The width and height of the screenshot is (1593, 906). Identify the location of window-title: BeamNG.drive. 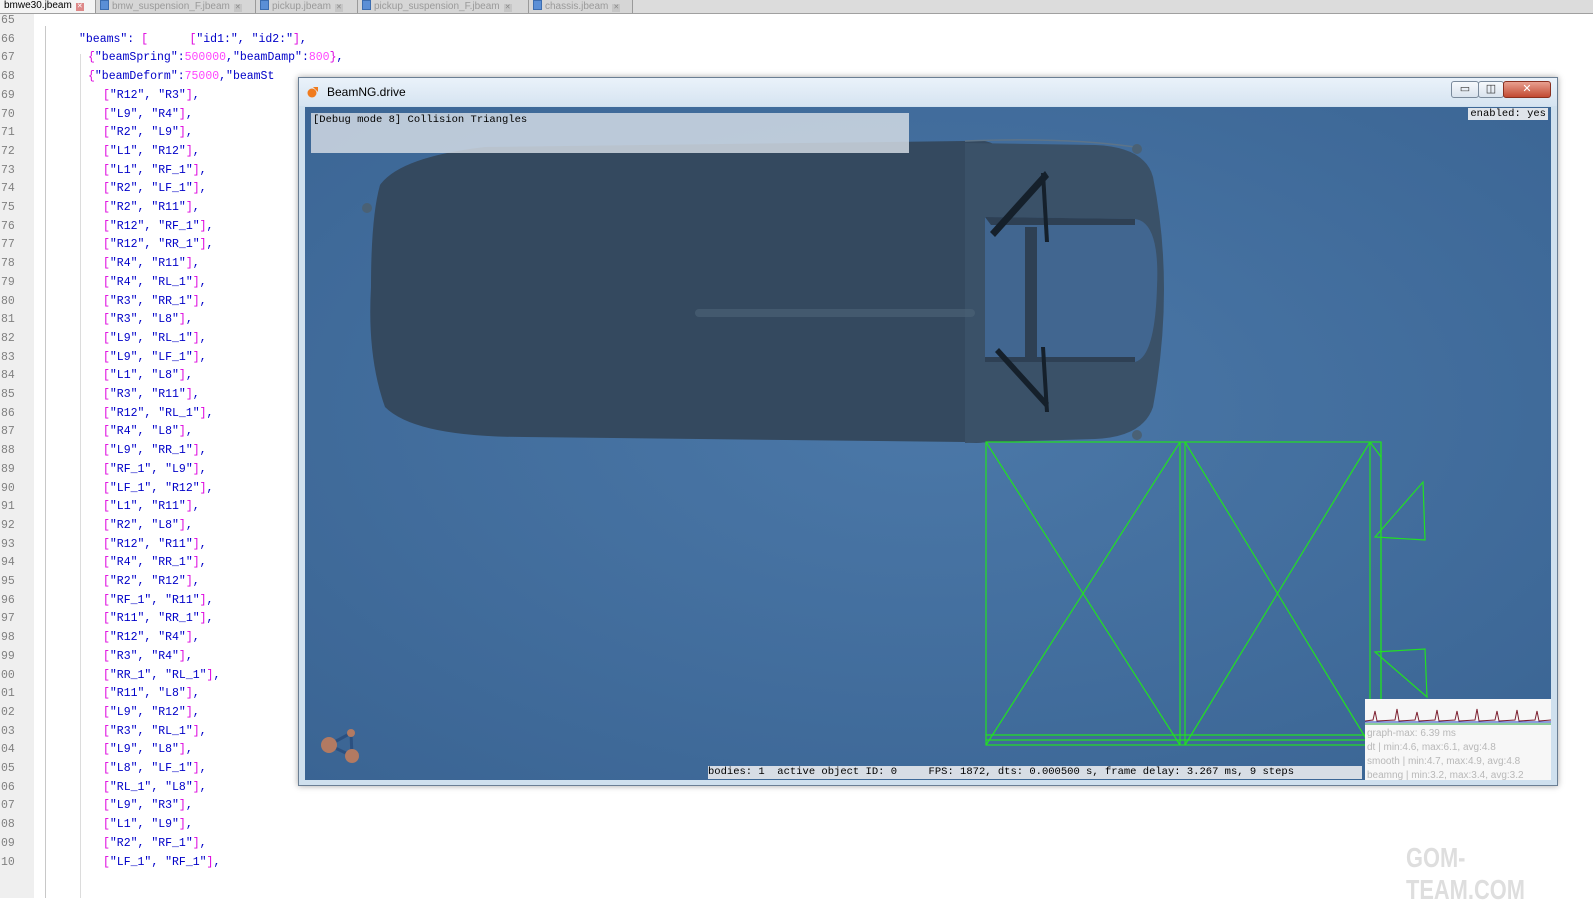
(366, 92).